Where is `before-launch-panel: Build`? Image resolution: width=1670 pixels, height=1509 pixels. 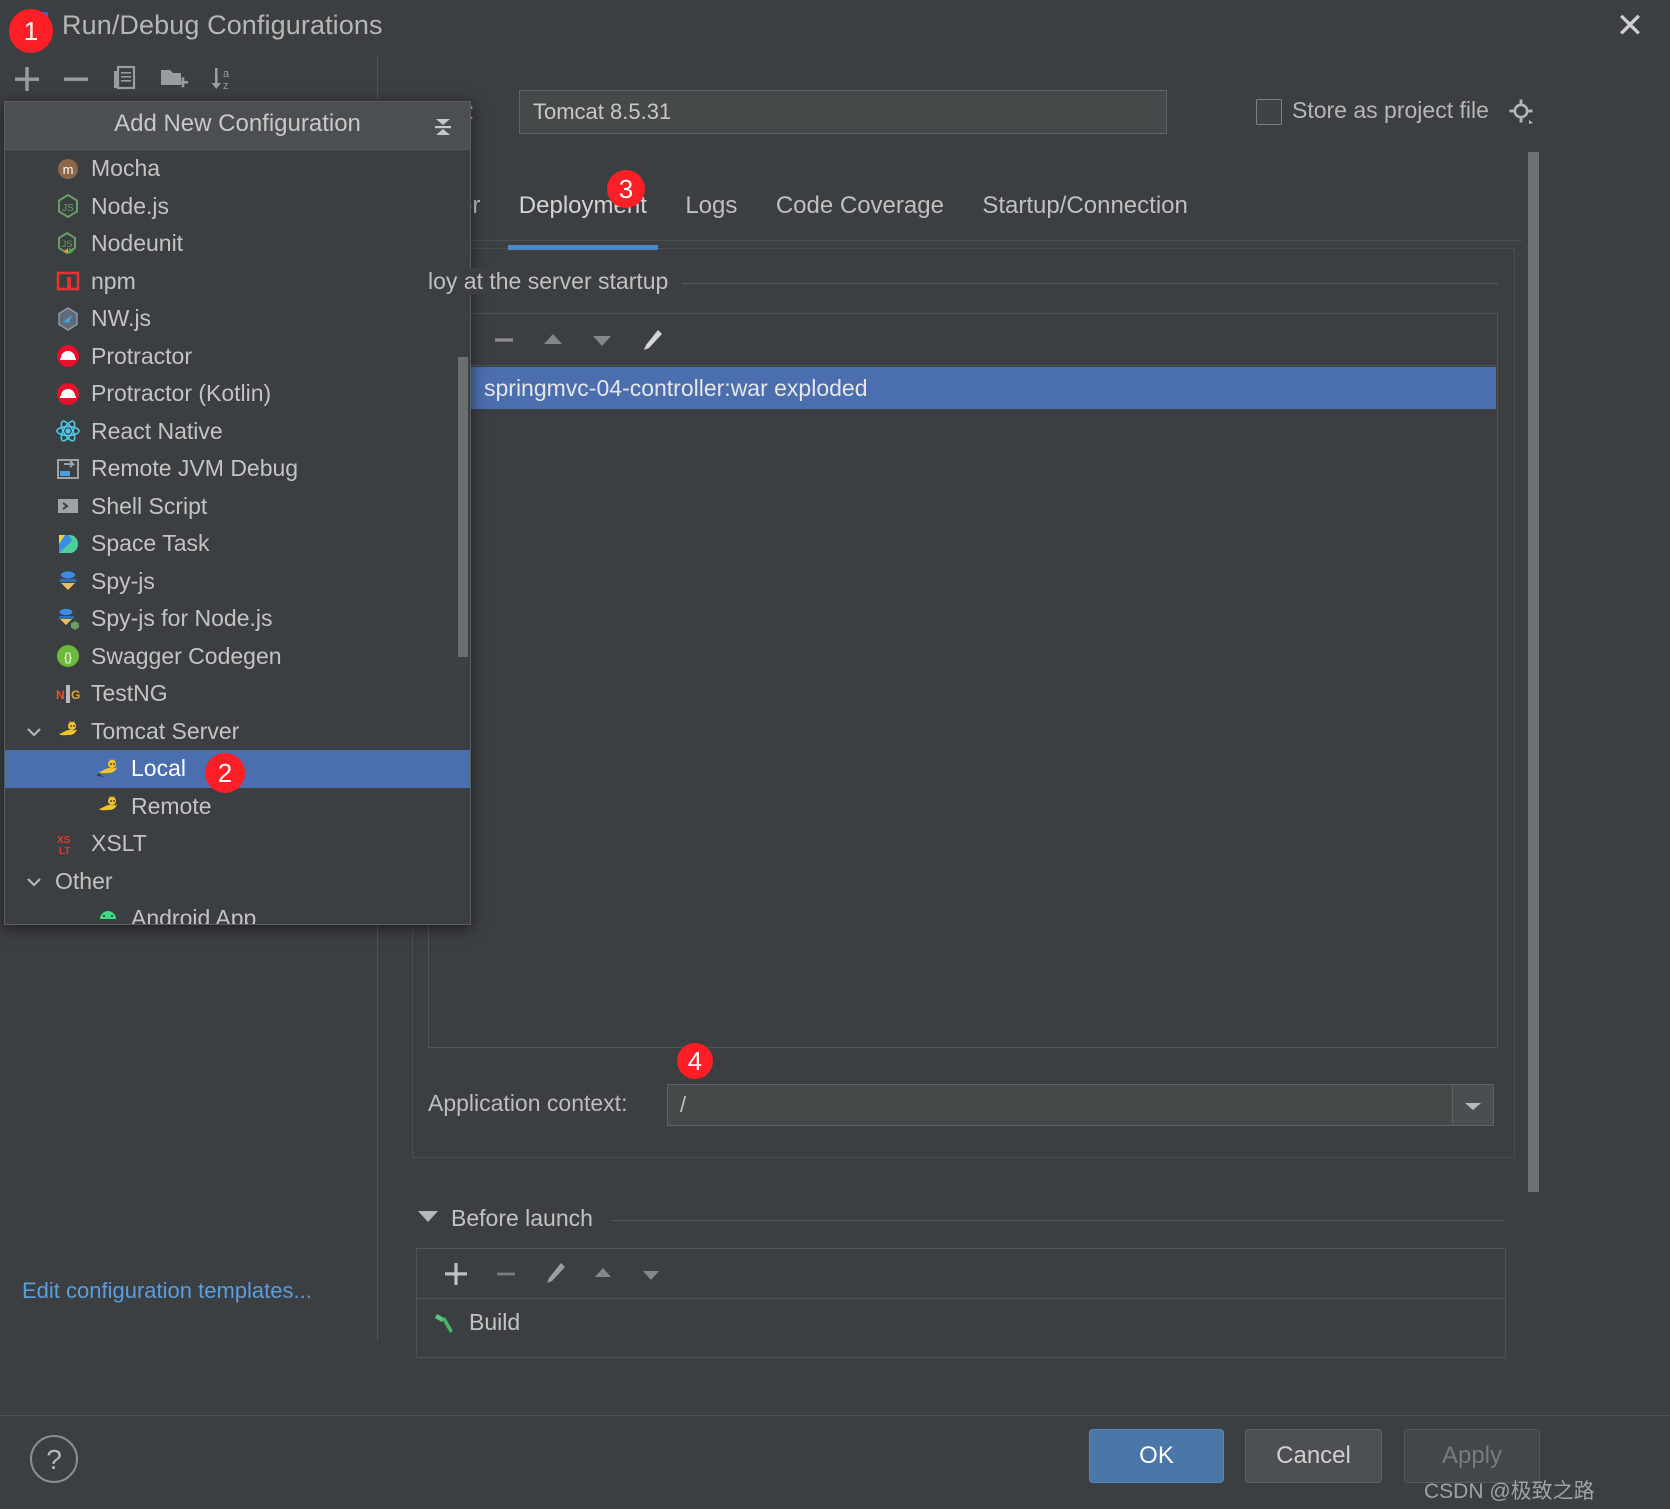 before-launch-panel: Build is located at coordinates (961, 1303).